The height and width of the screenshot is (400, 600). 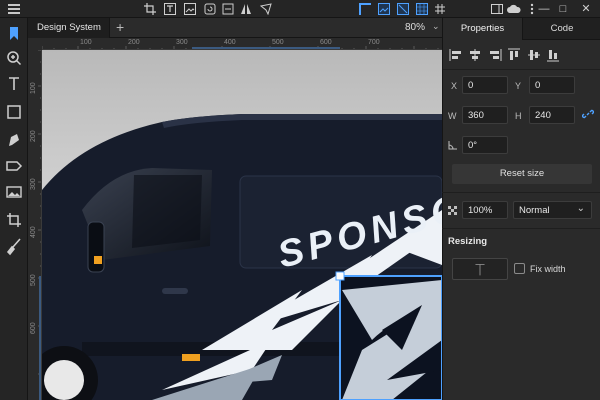 What do you see at coordinates (170, 9) in the screenshot?
I see `text-frame-icon` at bounding box center [170, 9].